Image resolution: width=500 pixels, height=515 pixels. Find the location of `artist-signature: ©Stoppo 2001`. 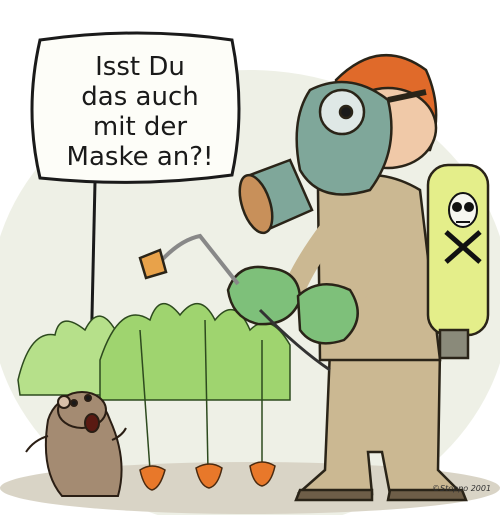

artist-signature: ©Stoppo 2001 is located at coordinates (462, 488).